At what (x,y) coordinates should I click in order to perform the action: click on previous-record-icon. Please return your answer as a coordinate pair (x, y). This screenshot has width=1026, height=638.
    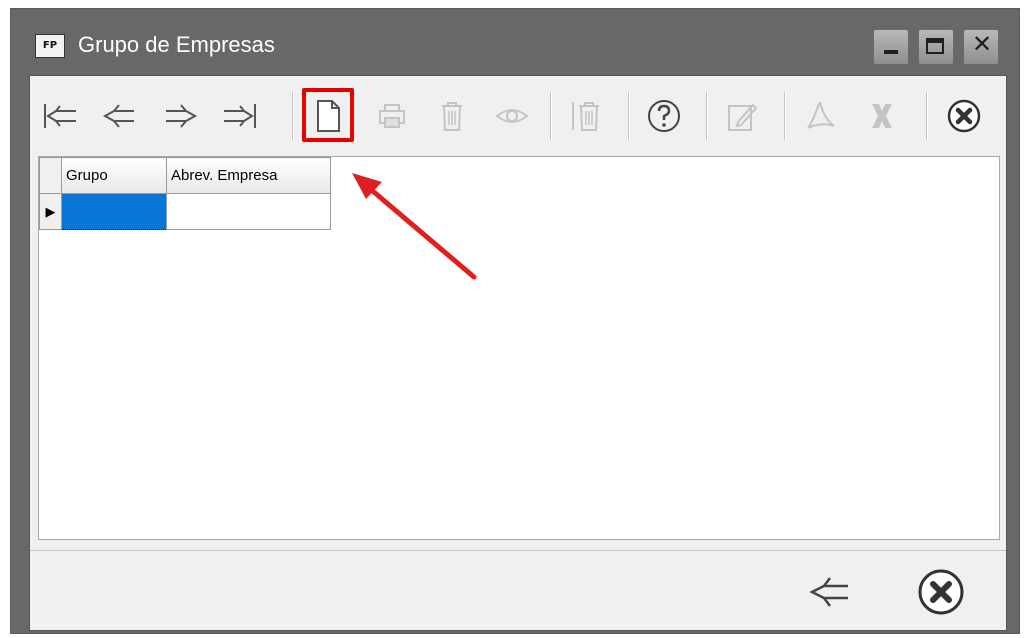
    Looking at the image, I should click on (118, 116).